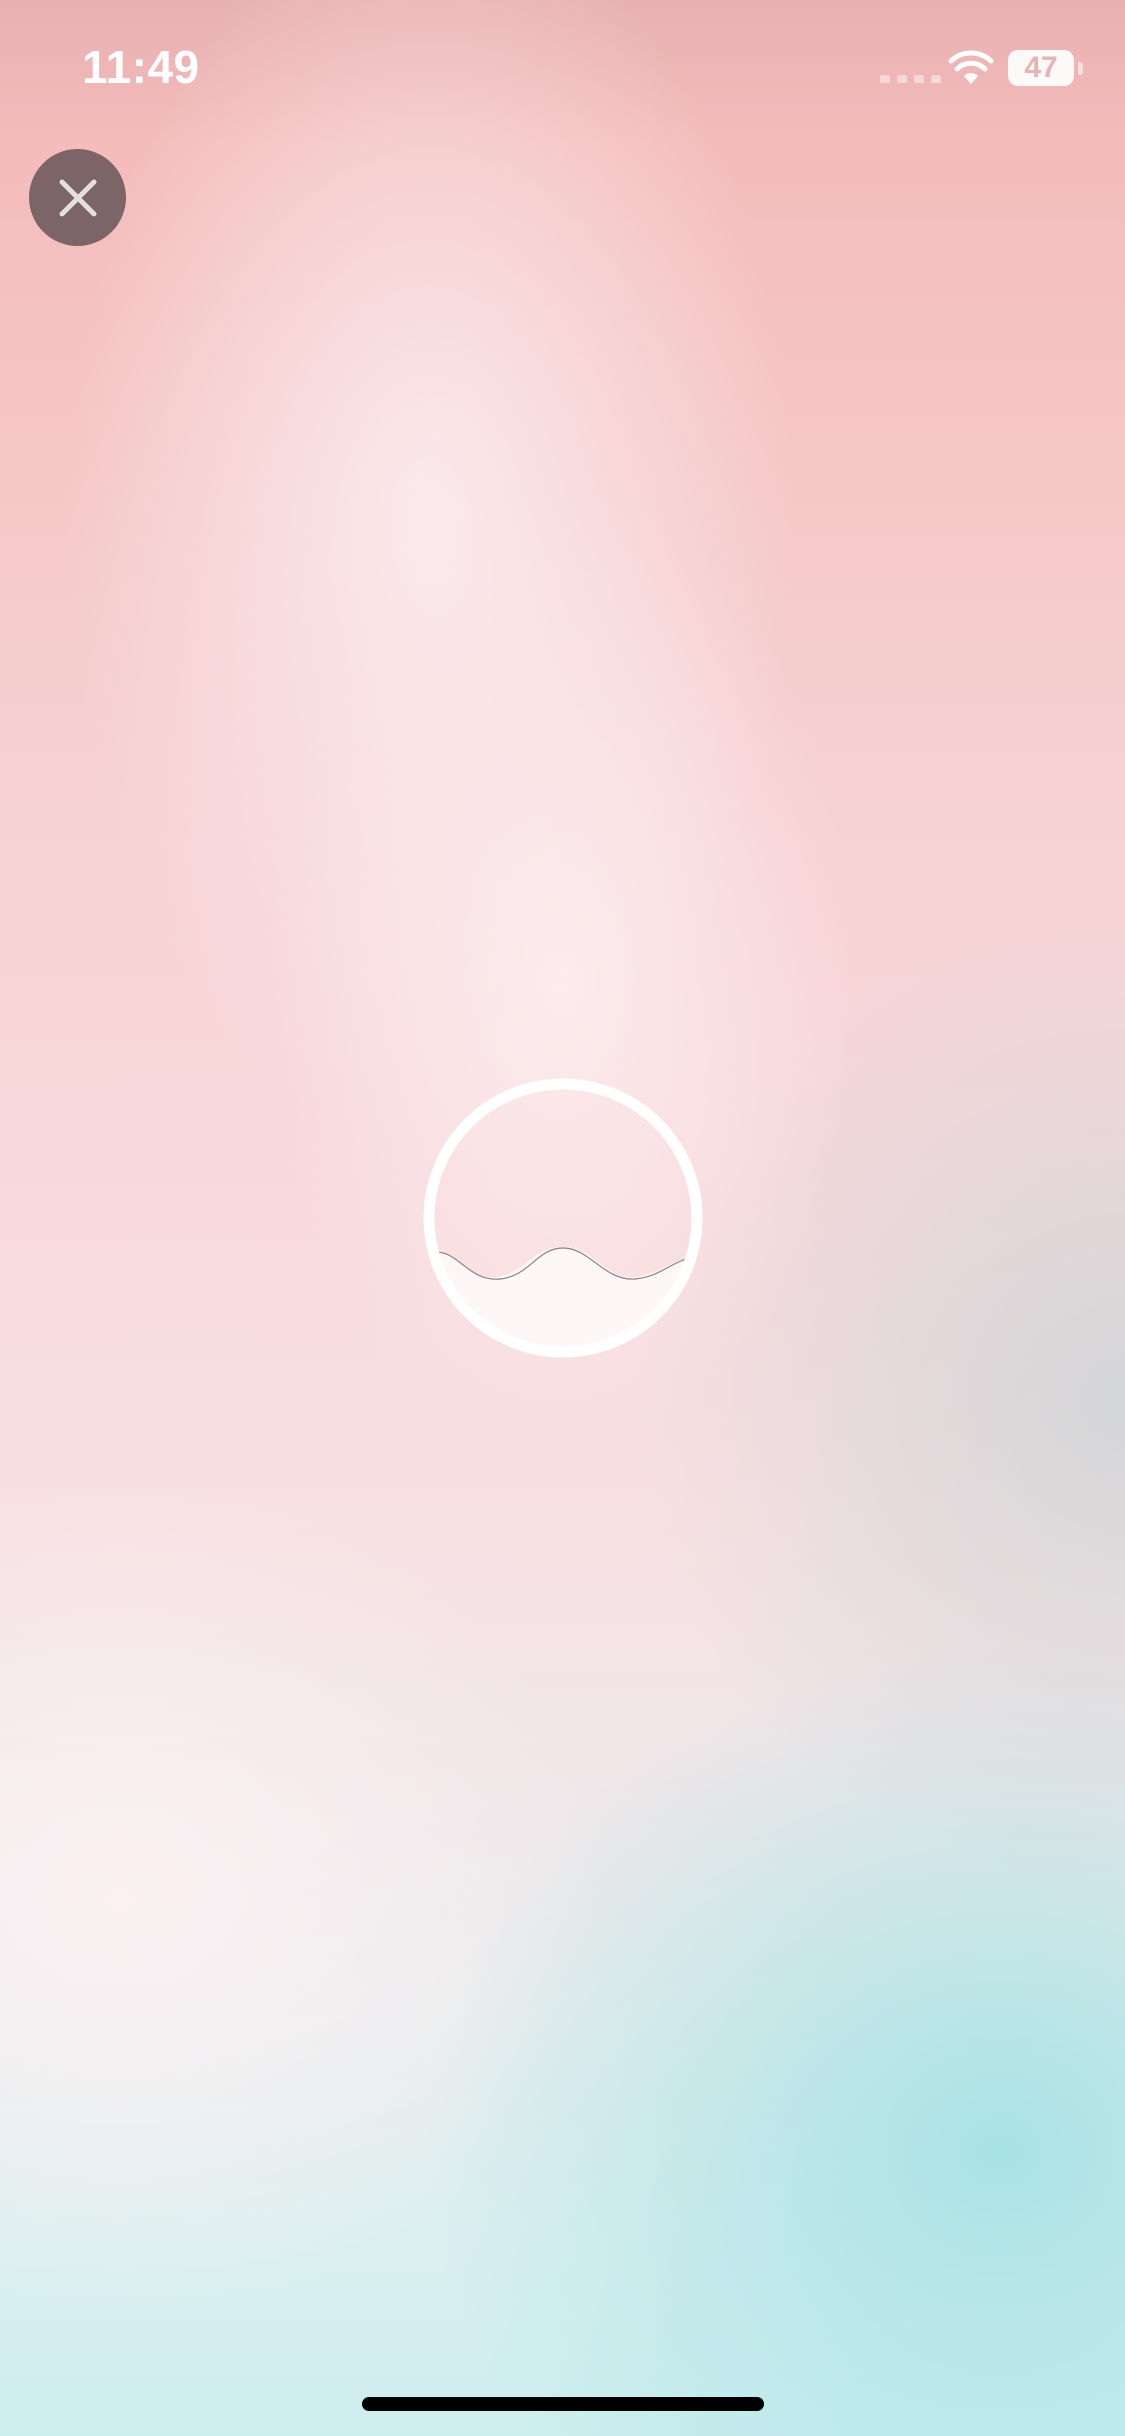 The width and height of the screenshot is (1125, 2436). I want to click on wave-progress-loader, so click(563, 1218).